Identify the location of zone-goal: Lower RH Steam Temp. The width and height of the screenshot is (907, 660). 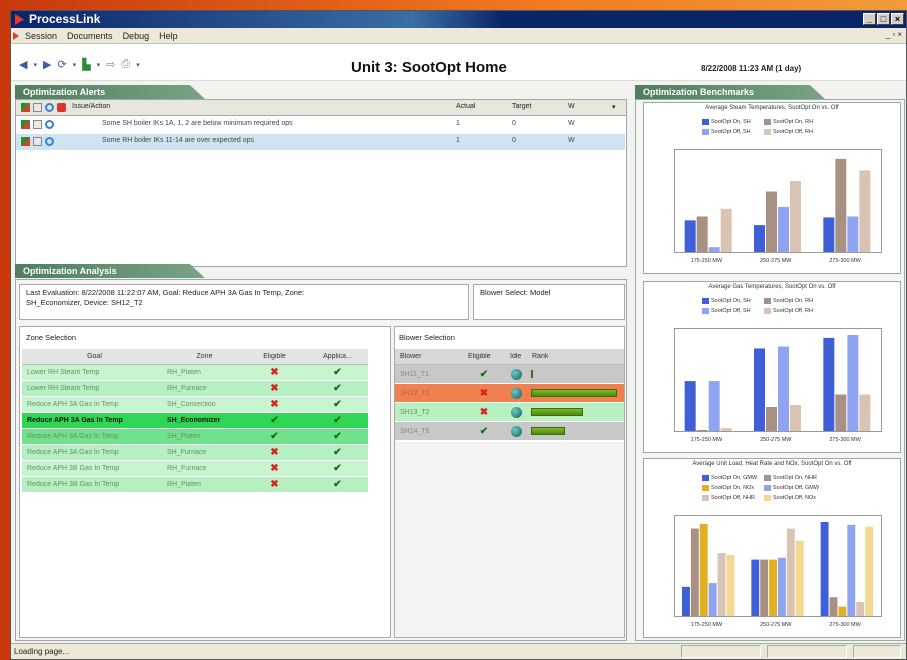
(63, 372).